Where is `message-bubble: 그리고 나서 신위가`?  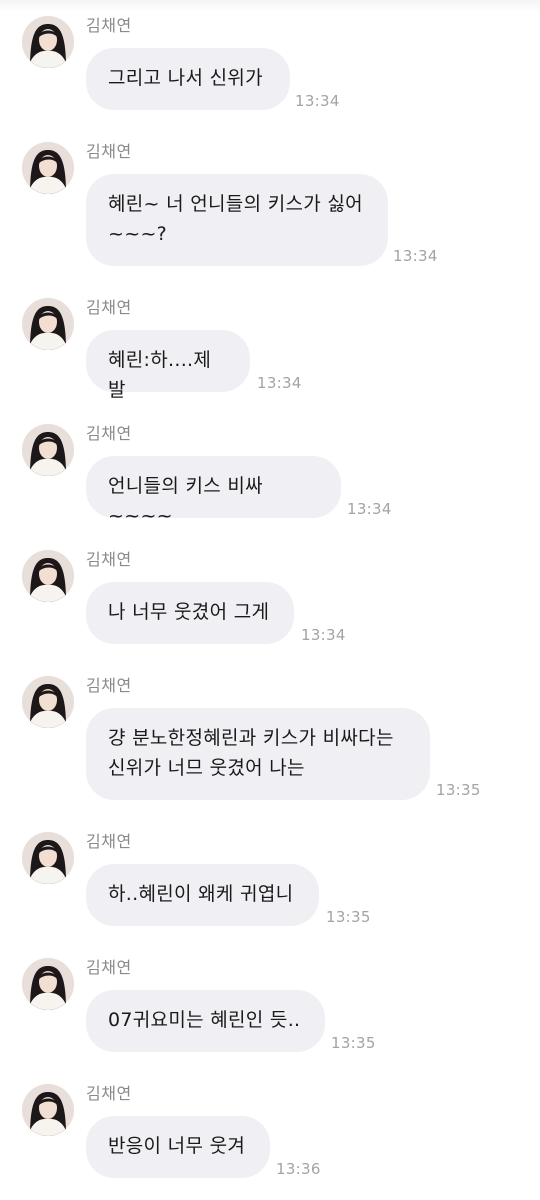 message-bubble: 그리고 나서 신위가 is located at coordinates (188, 79).